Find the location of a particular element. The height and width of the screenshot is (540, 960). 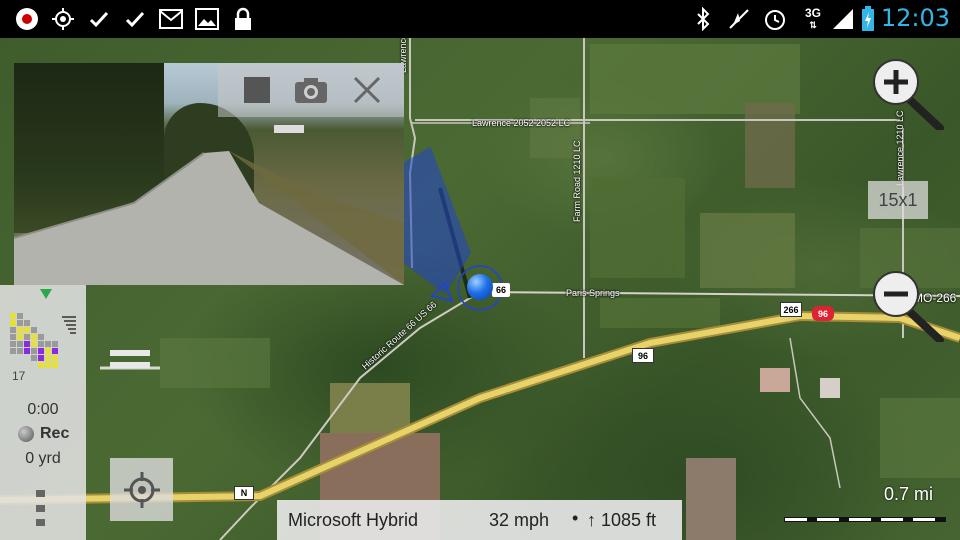

point-count: 17 is located at coordinates (19, 376).